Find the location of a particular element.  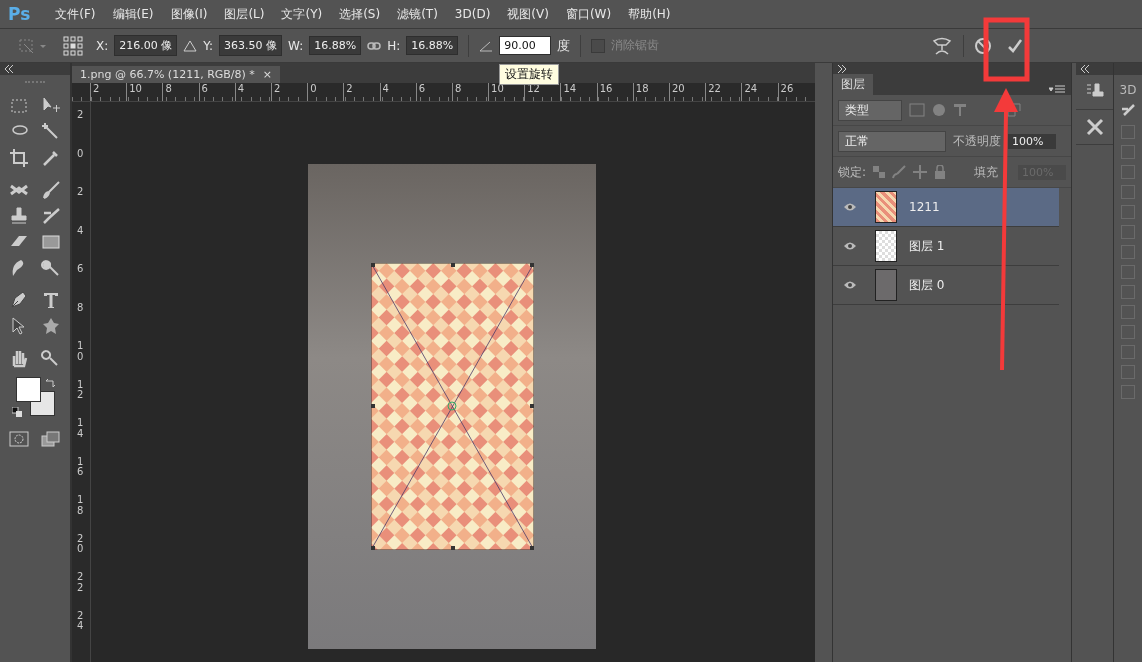

x-label: X: is located at coordinates (102, 45).